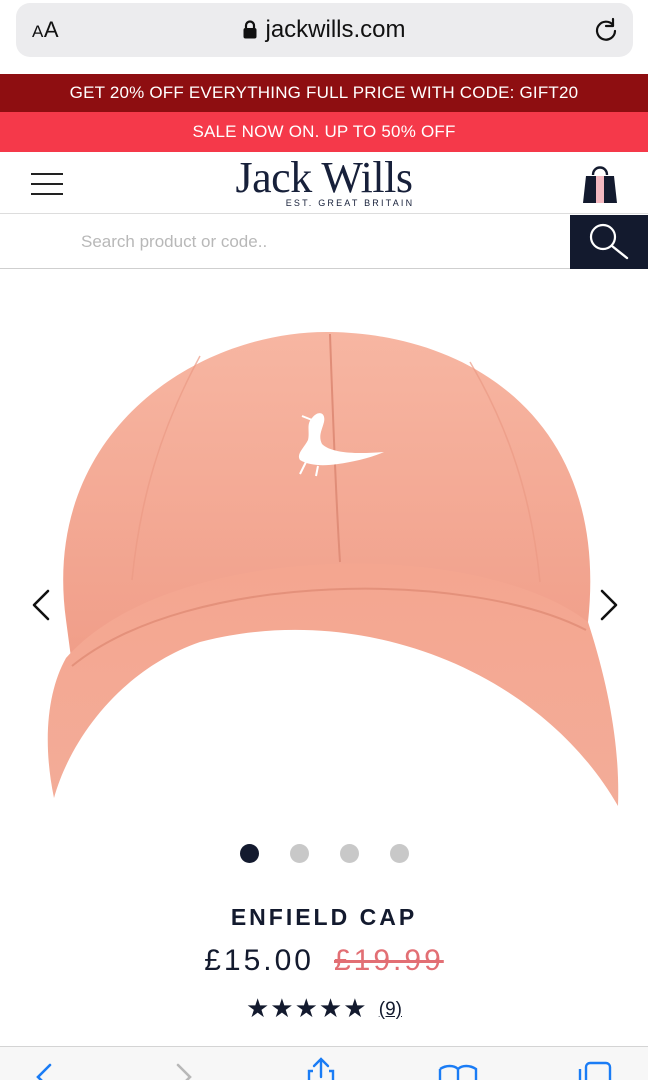  What do you see at coordinates (185, 1070) in the screenshot?
I see `forward-icon` at bounding box center [185, 1070].